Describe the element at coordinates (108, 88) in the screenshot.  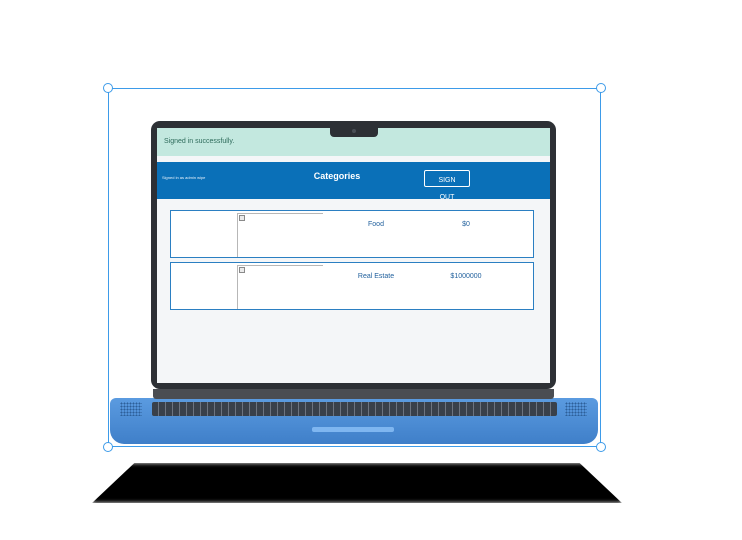
I see `resize-handle-top-left` at that location.